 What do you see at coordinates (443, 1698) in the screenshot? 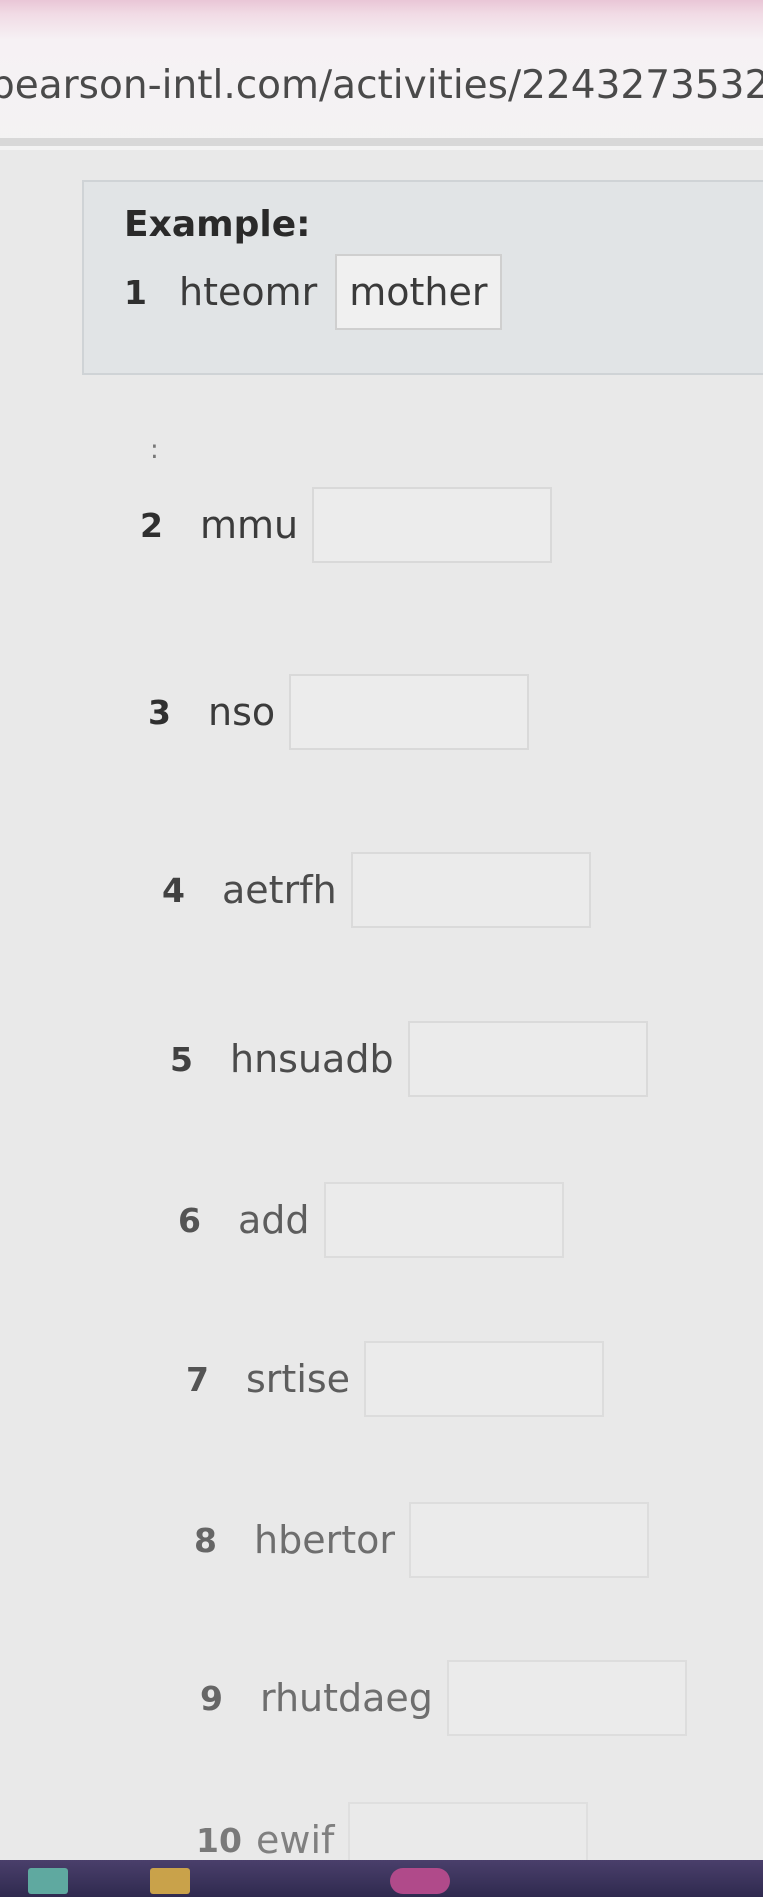
I see `question-row-9: 9 rhutdaeg` at bounding box center [443, 1698].